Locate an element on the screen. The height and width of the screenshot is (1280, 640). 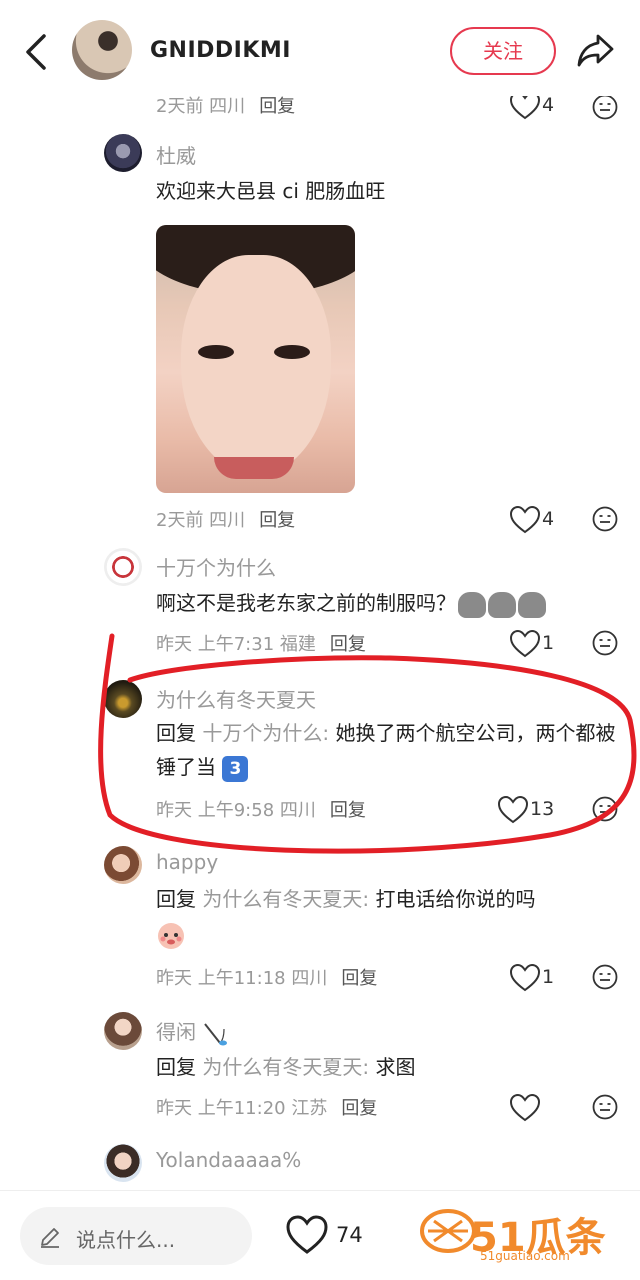
comment-author: 十万个为什么 is located at coordinates (216, 566).